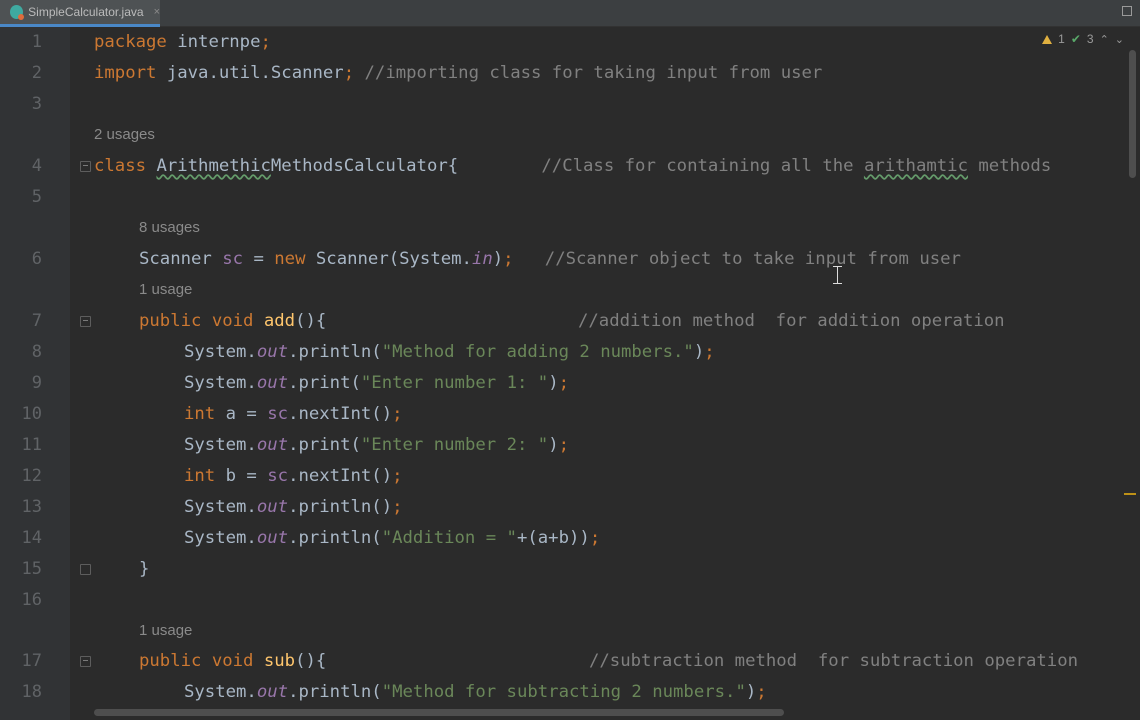  Describe the element at coordinates (340, 507) in the screenshot. I see `code-token: .println()` at that location.